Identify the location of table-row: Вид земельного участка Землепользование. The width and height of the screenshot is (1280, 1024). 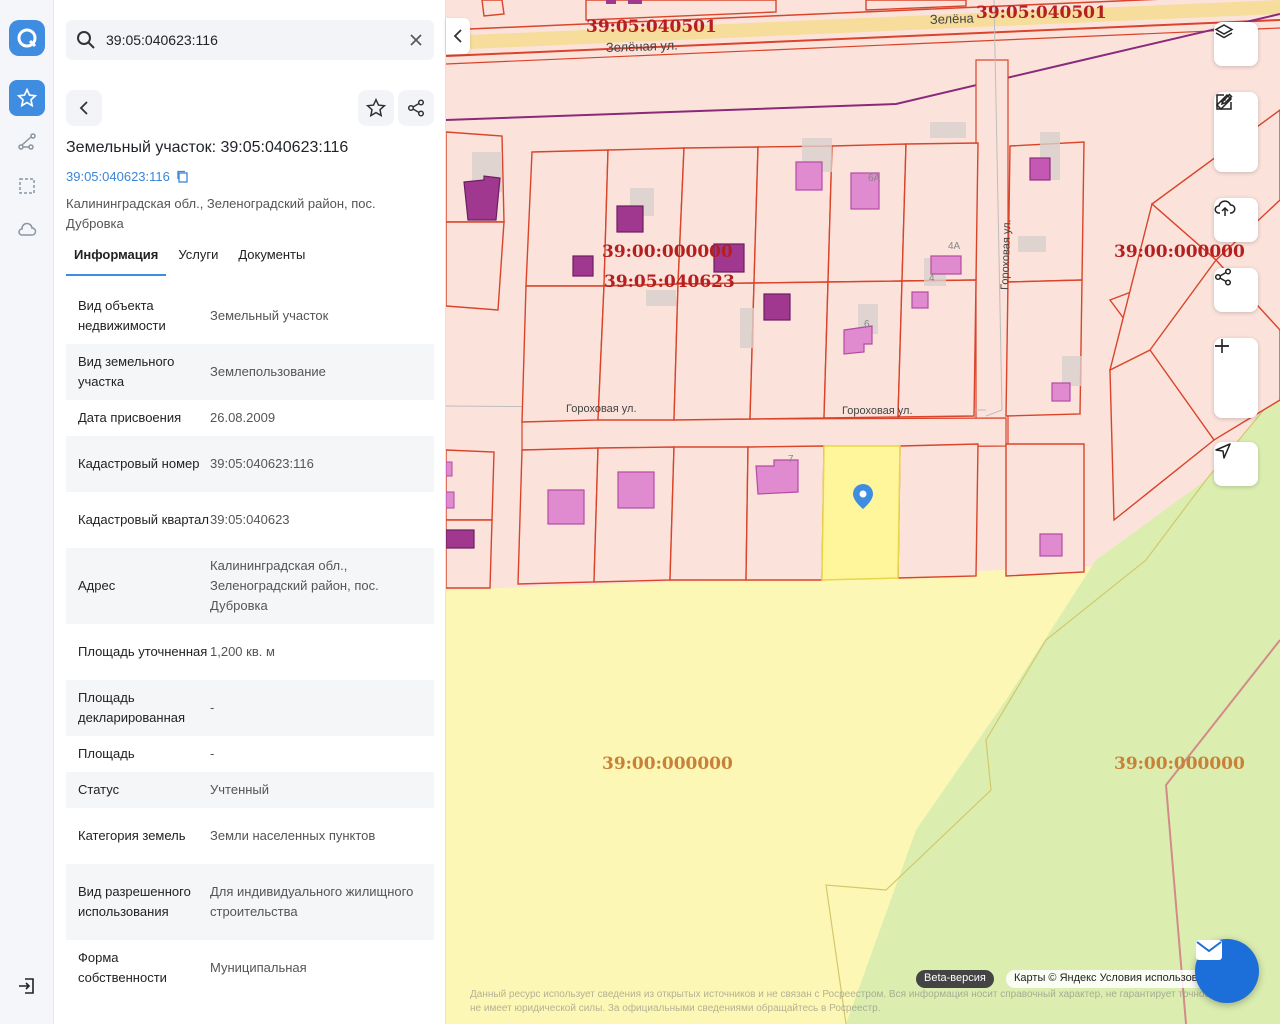
(250, 372).